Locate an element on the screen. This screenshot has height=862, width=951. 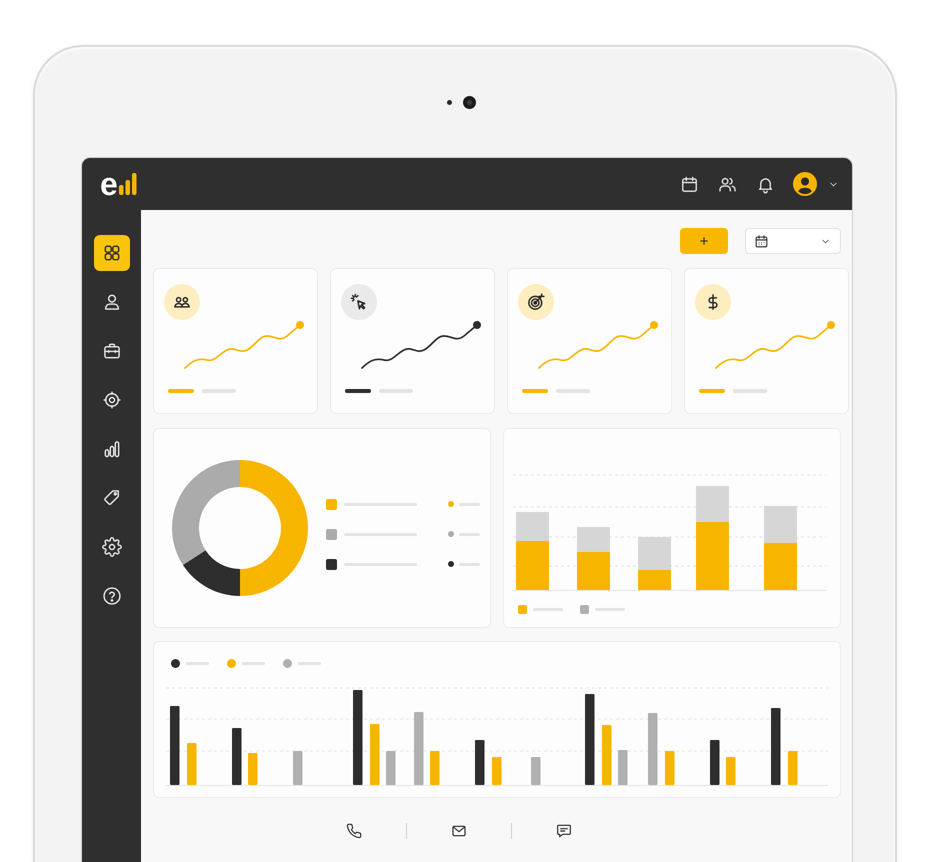
sensor-dot-icon is located at coordinates (449, 102).